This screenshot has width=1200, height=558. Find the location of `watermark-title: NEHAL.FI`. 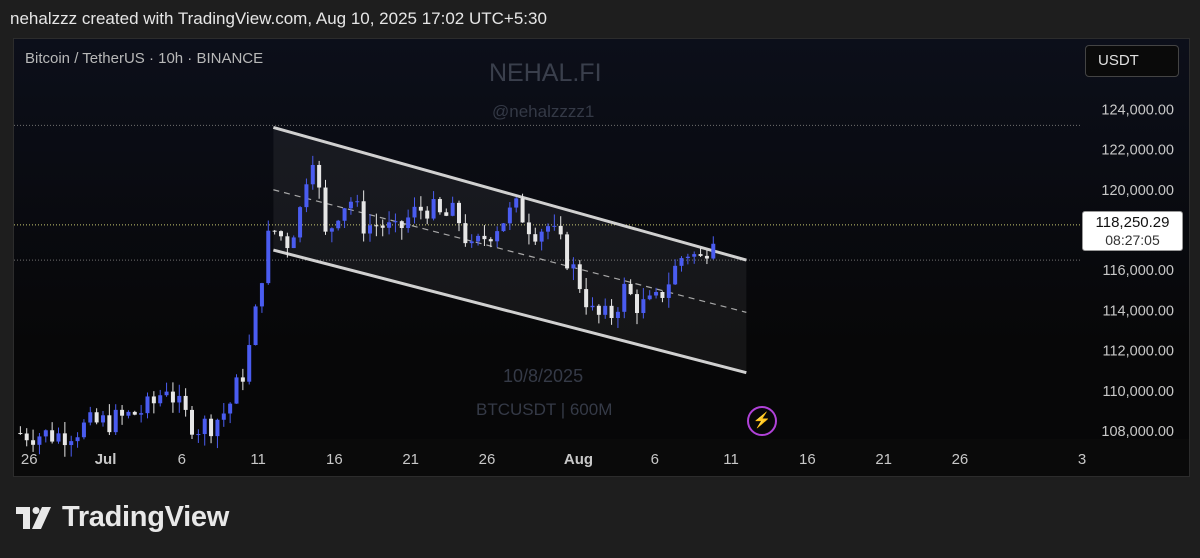

watermark-title: NEHAL.FI is located at coordinates (545, 73).